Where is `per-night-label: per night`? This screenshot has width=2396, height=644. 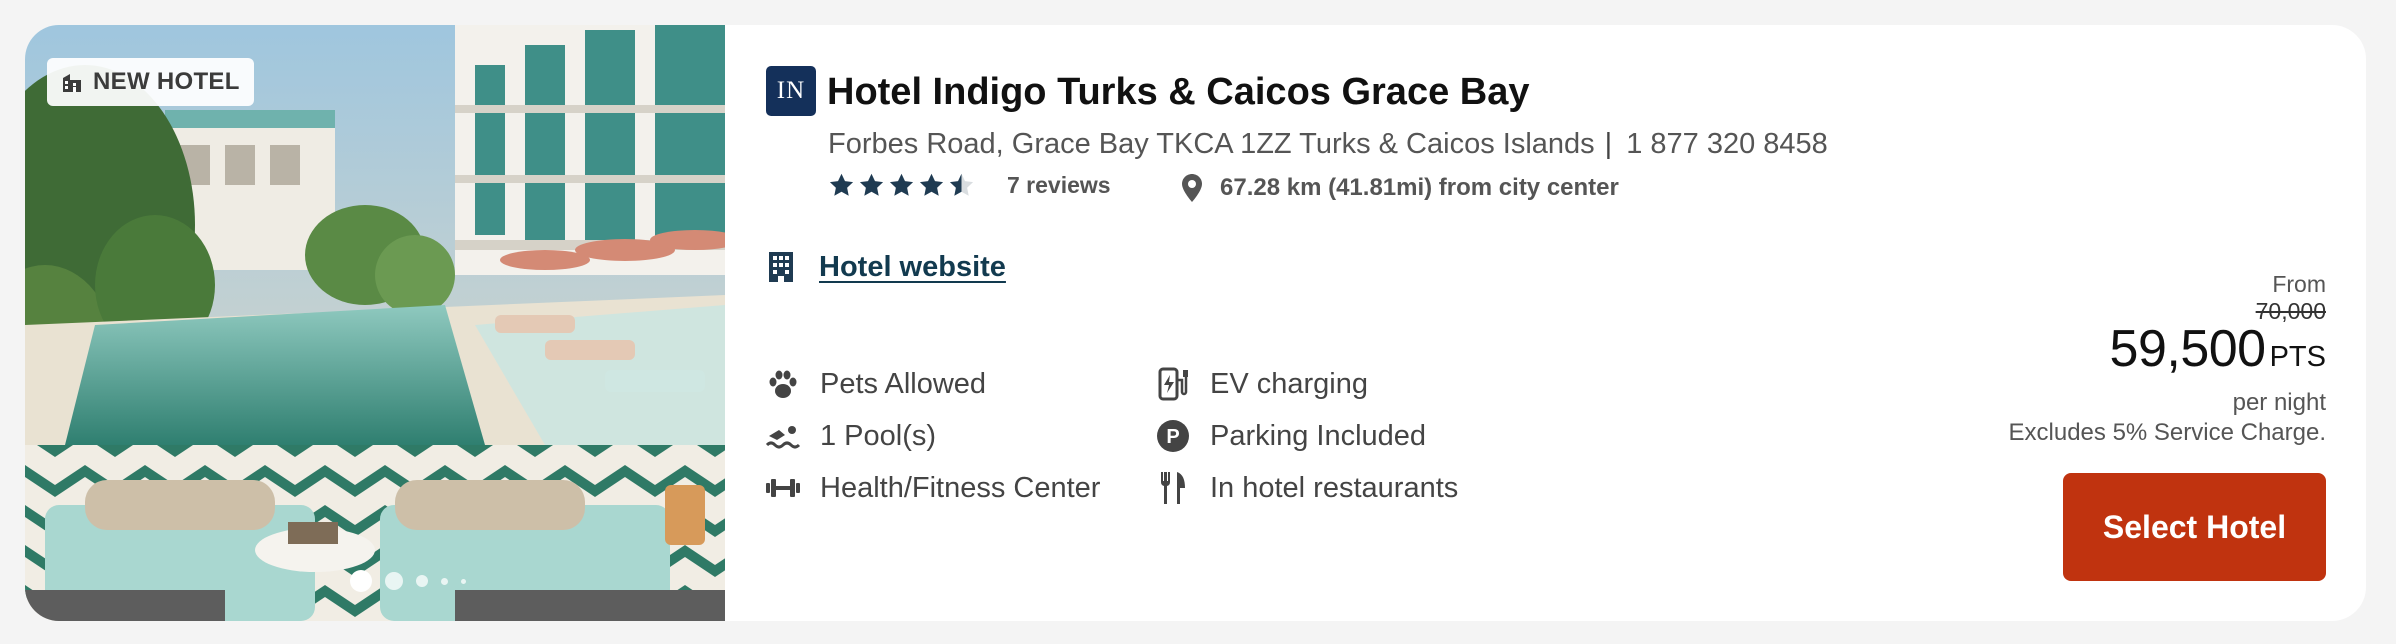 per-night-label: per night is located at coordinates (2279, 402).